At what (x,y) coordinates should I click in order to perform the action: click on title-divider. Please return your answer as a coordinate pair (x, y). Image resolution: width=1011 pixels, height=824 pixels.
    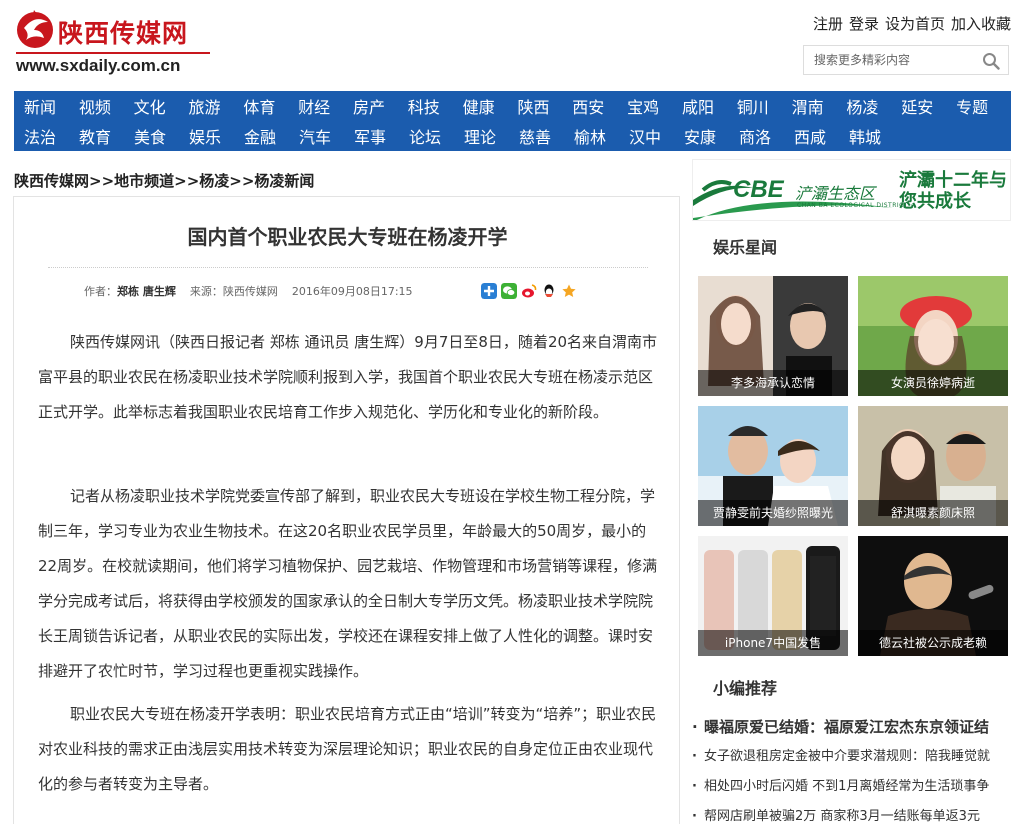
    Looking at the image, I should click on (348, 267).